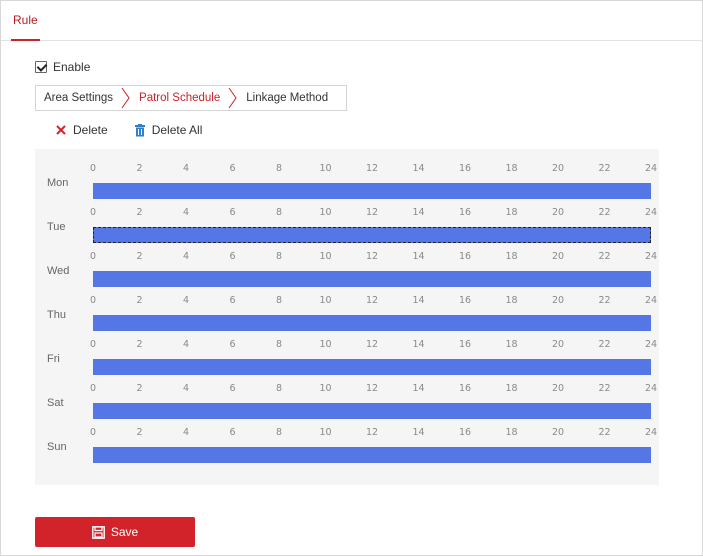 The image size is (703, 556). What do you see at coordinates (56, 227) in the screenshot?
I see `day-label: Tue` at bounding box center [56, 227].